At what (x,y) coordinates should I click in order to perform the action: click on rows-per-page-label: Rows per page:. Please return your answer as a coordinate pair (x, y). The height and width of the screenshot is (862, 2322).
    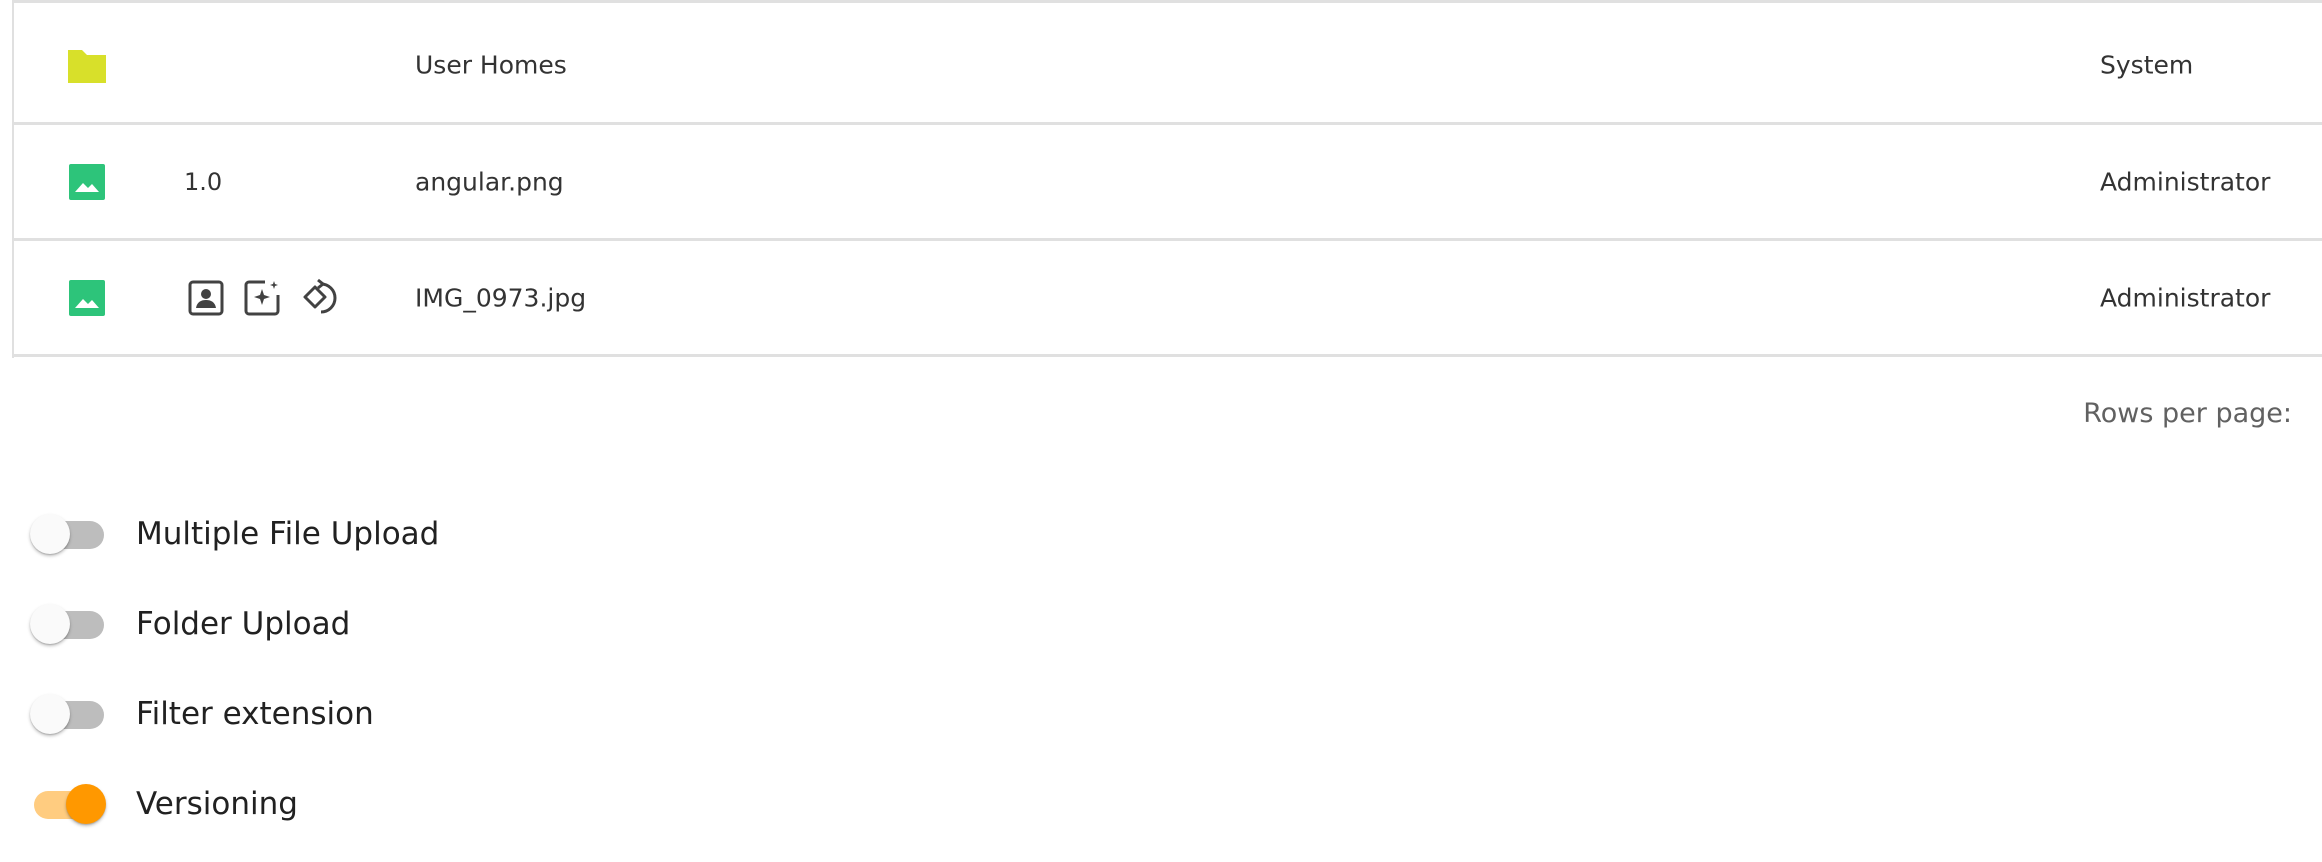
    Looking at the image, I should click on (2187, 413).